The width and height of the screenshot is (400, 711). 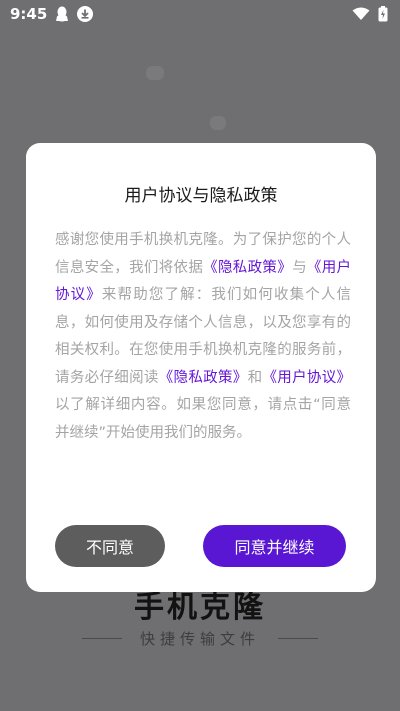 What do you see at coordinates (201, 196) in the screenshot?
I see `dialog-title: 用户协议与隐私政策` at bounding box center [201, 196].